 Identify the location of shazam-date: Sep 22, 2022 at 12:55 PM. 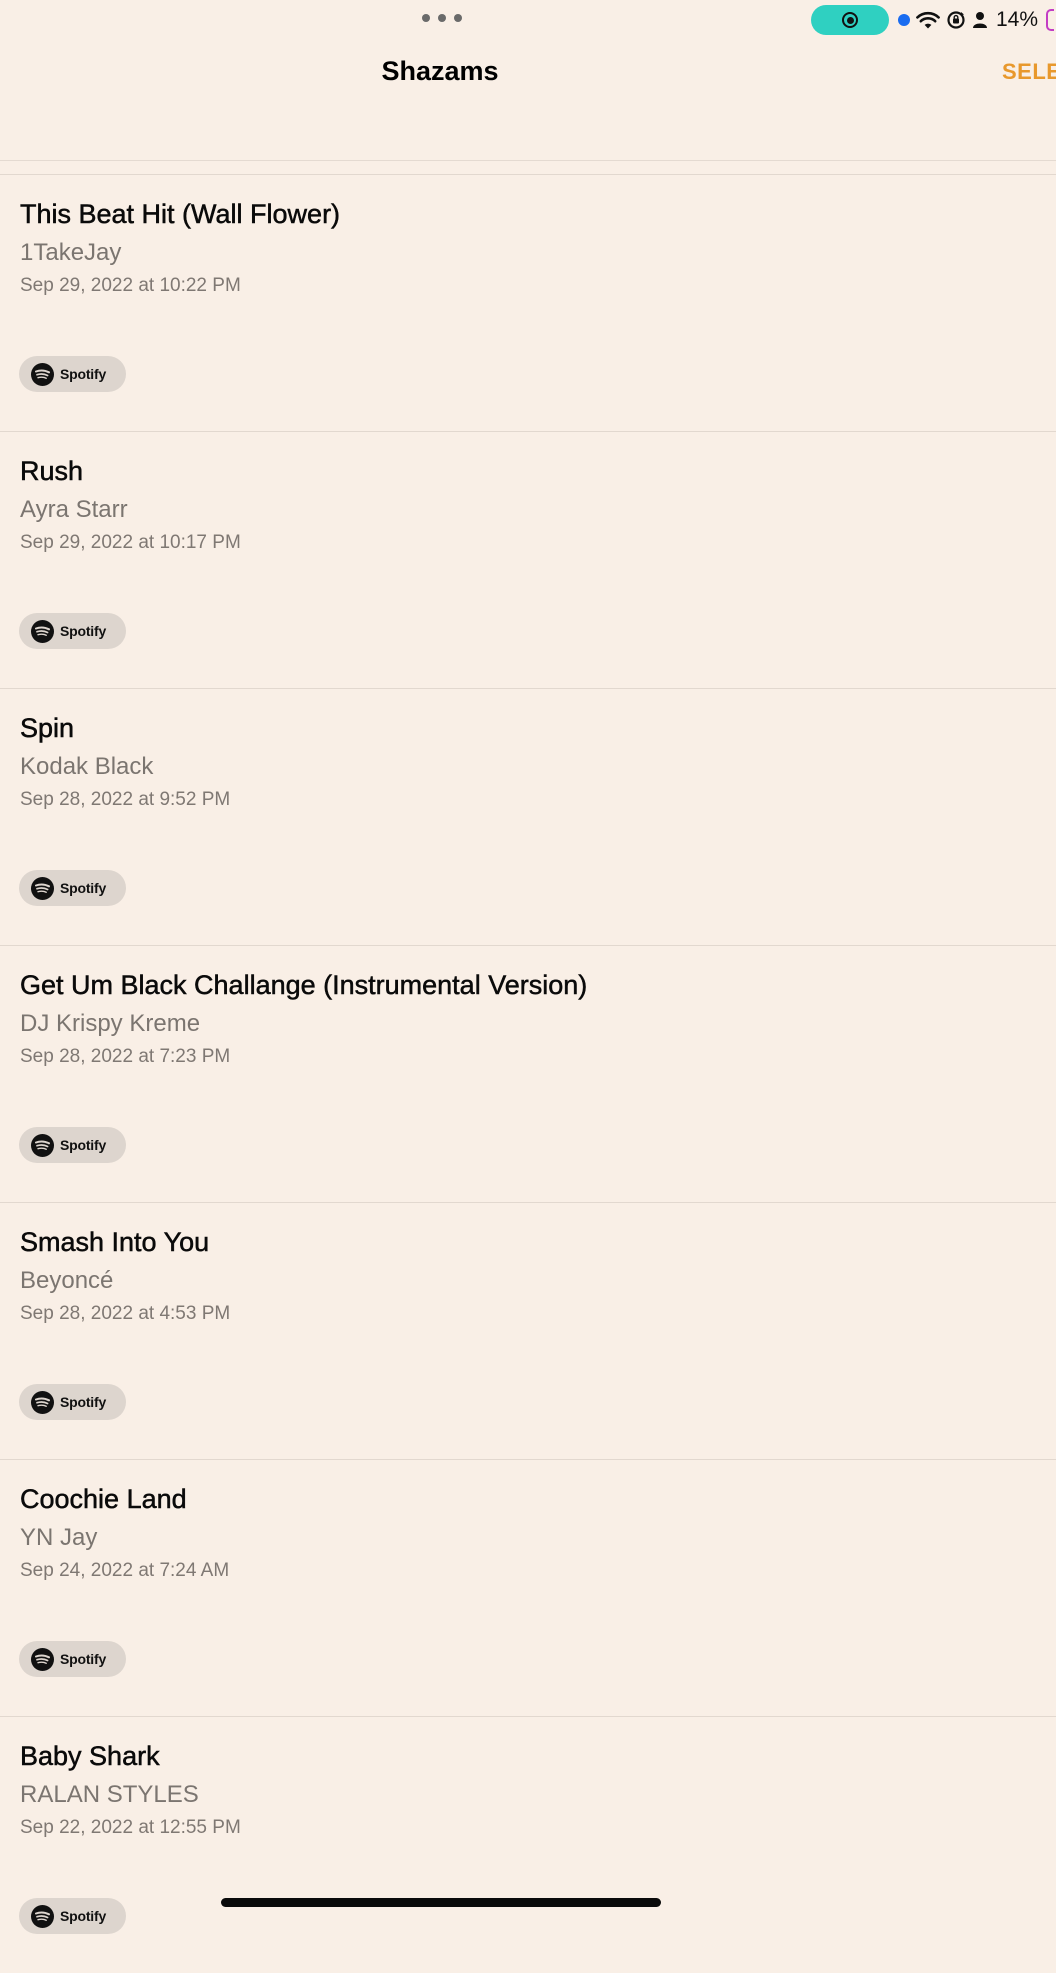
(130, 1827).